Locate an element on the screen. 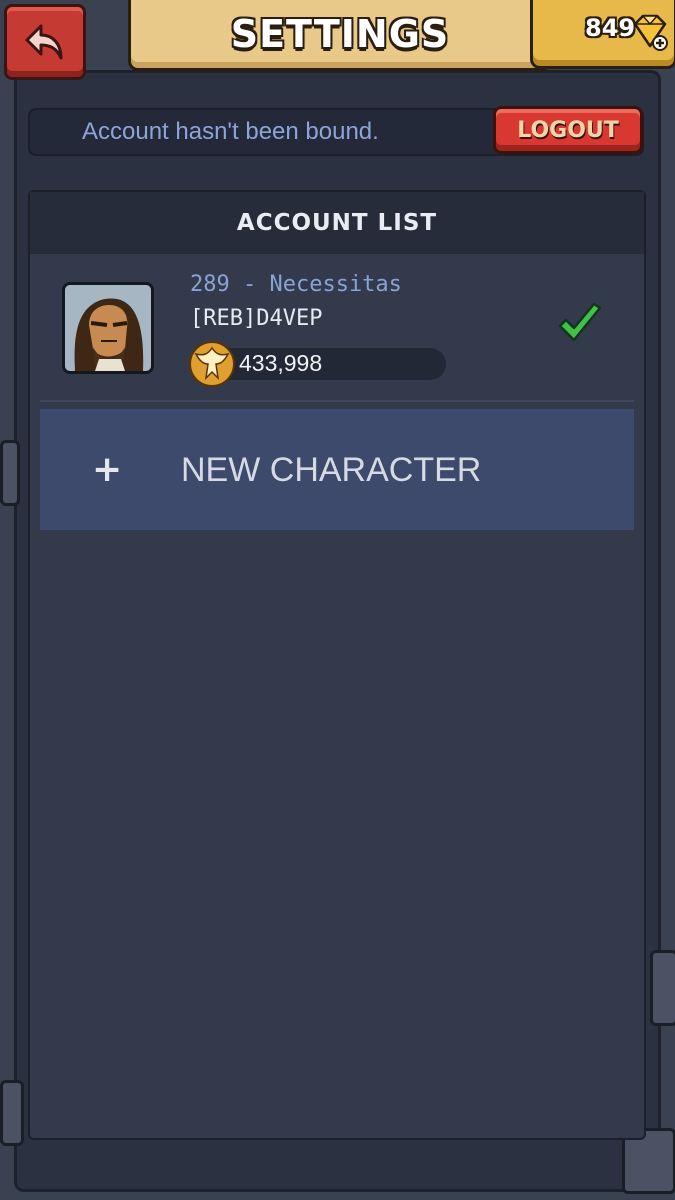 The height and width of the screenshot is (1200, 675). character-portrait is located at coordinates (108, 328).